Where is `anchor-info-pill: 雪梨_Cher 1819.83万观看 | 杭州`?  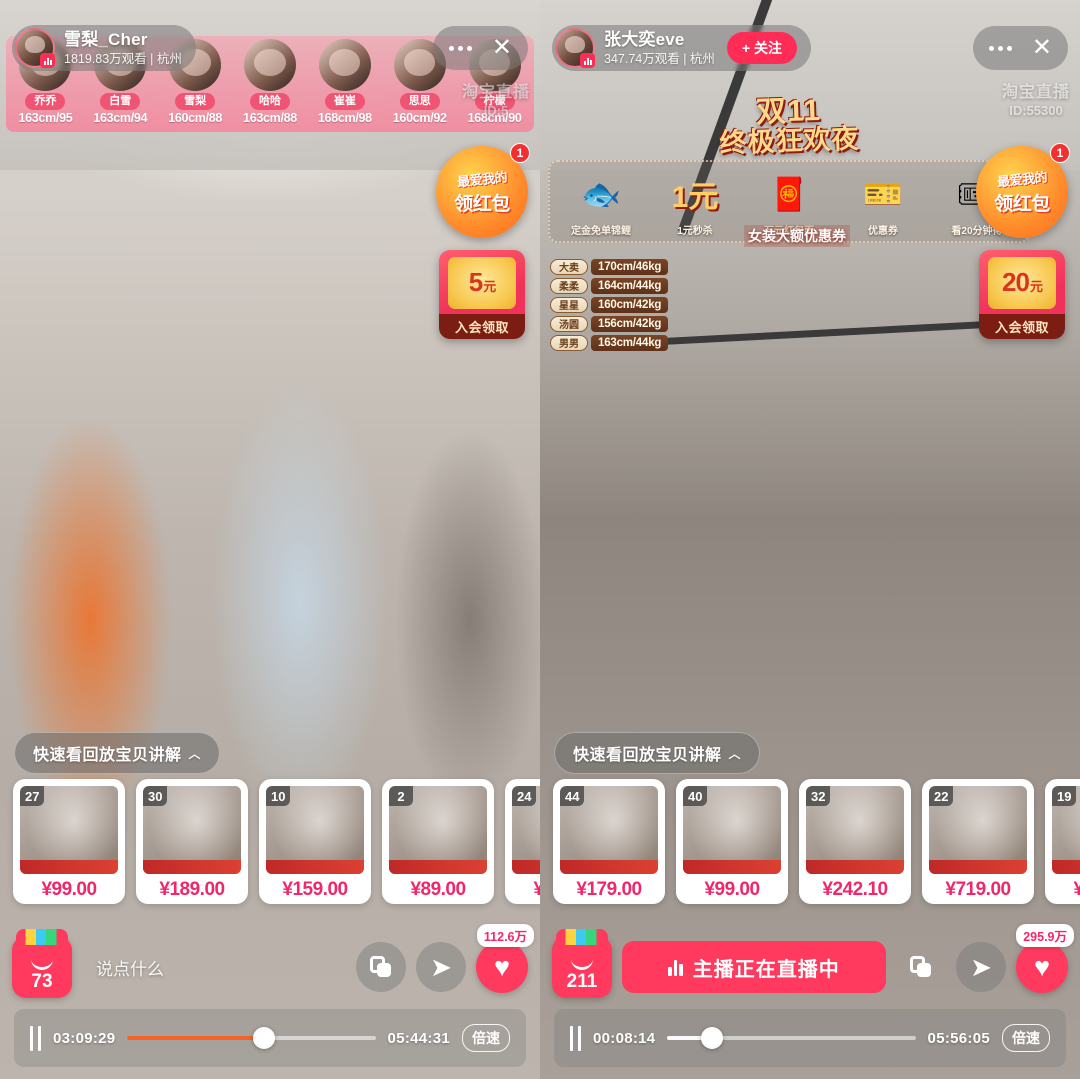 anchor-info-pill: 雪梨_Cher 1819.83万观看 | 杭州 is located at coordinates (104, 48).